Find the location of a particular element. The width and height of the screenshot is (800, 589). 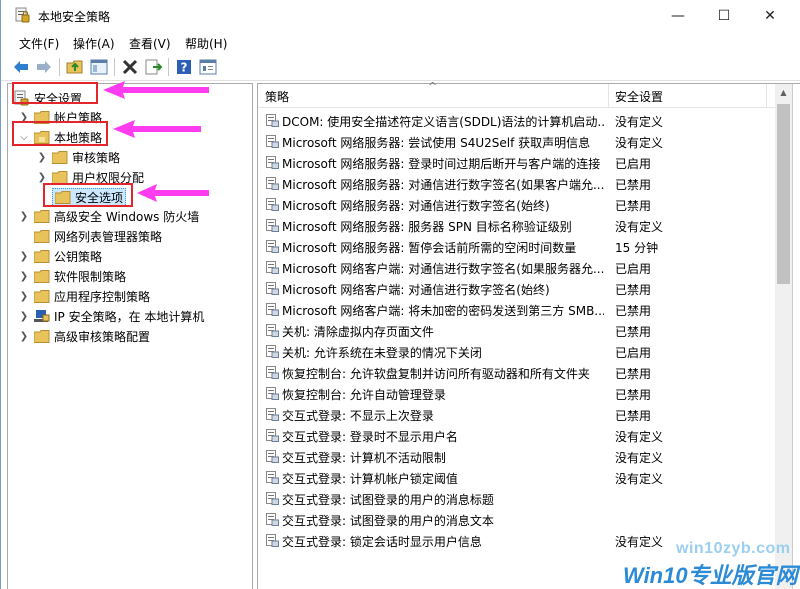

maximize-button: ☐ is located at coordinates (724, 15).